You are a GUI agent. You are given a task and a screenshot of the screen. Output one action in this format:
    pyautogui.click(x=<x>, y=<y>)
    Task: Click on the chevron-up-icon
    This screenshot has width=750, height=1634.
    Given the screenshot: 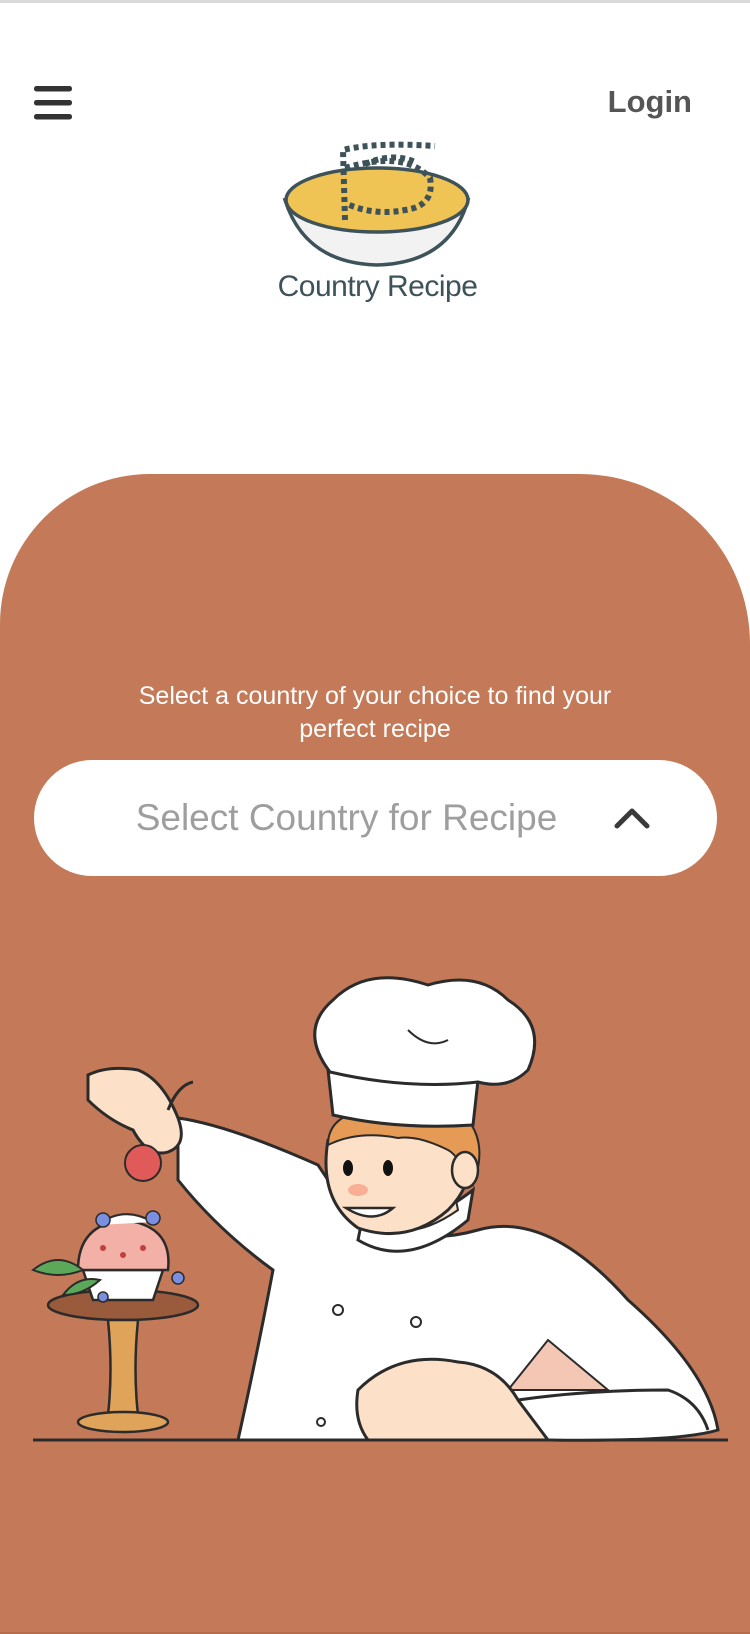 What is the action you would take?
    pyautogui.click(x=632, y=818)
    